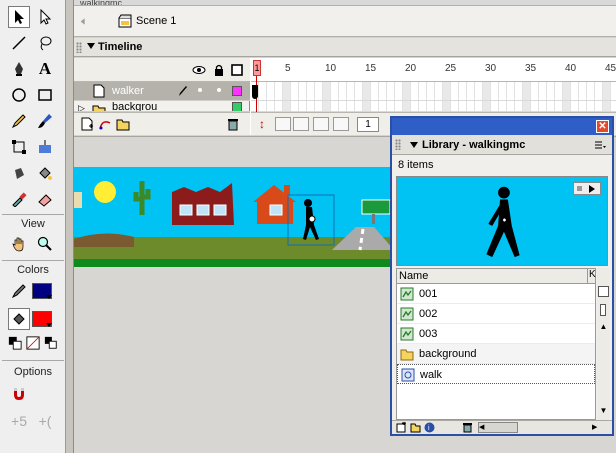  Describe the element at coordinates (45, 199) in the screenshot. I see `eraser-tool-icon` at that location.